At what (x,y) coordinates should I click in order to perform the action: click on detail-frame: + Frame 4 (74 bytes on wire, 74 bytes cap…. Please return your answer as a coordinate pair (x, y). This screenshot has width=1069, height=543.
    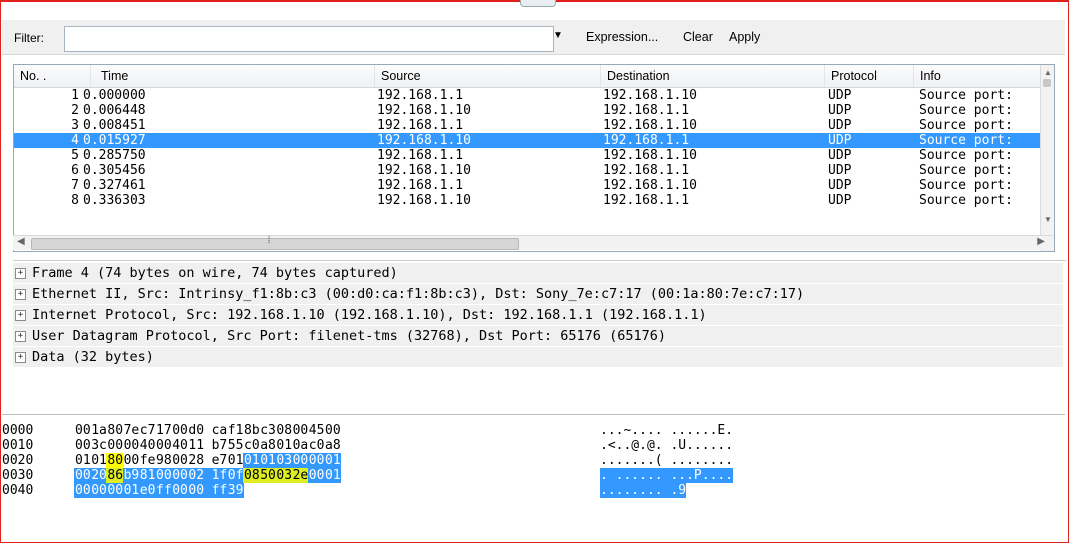
    Looking at the image, I should click on (538, 273).